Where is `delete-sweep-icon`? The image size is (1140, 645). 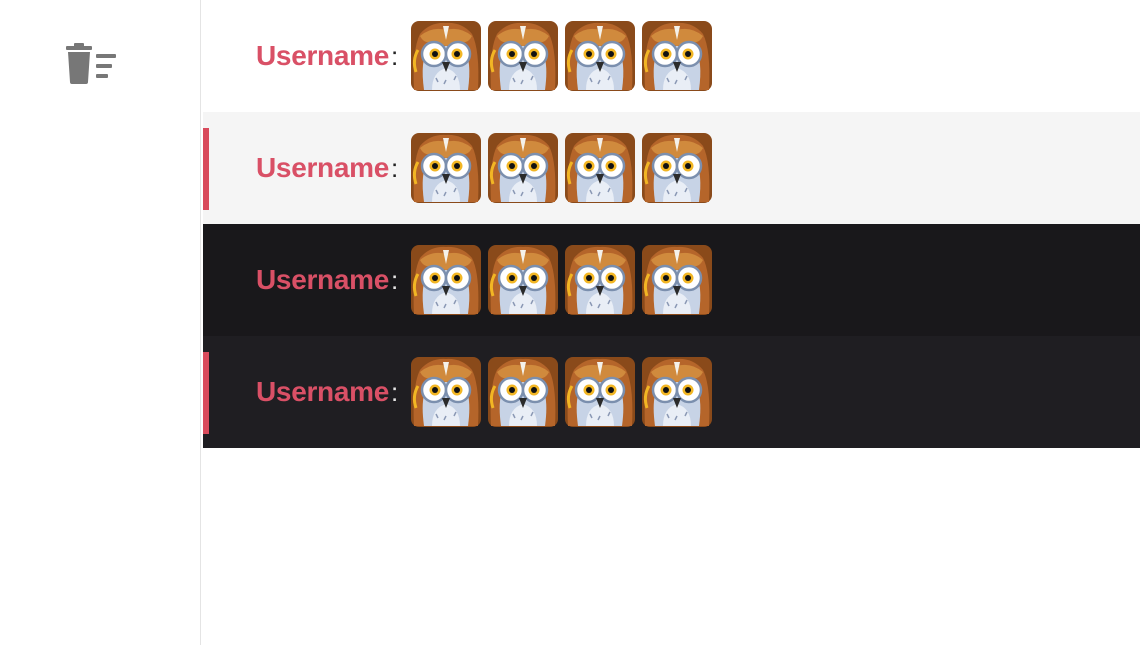 delete-sweep-icon is located at coordinates (91, 63).